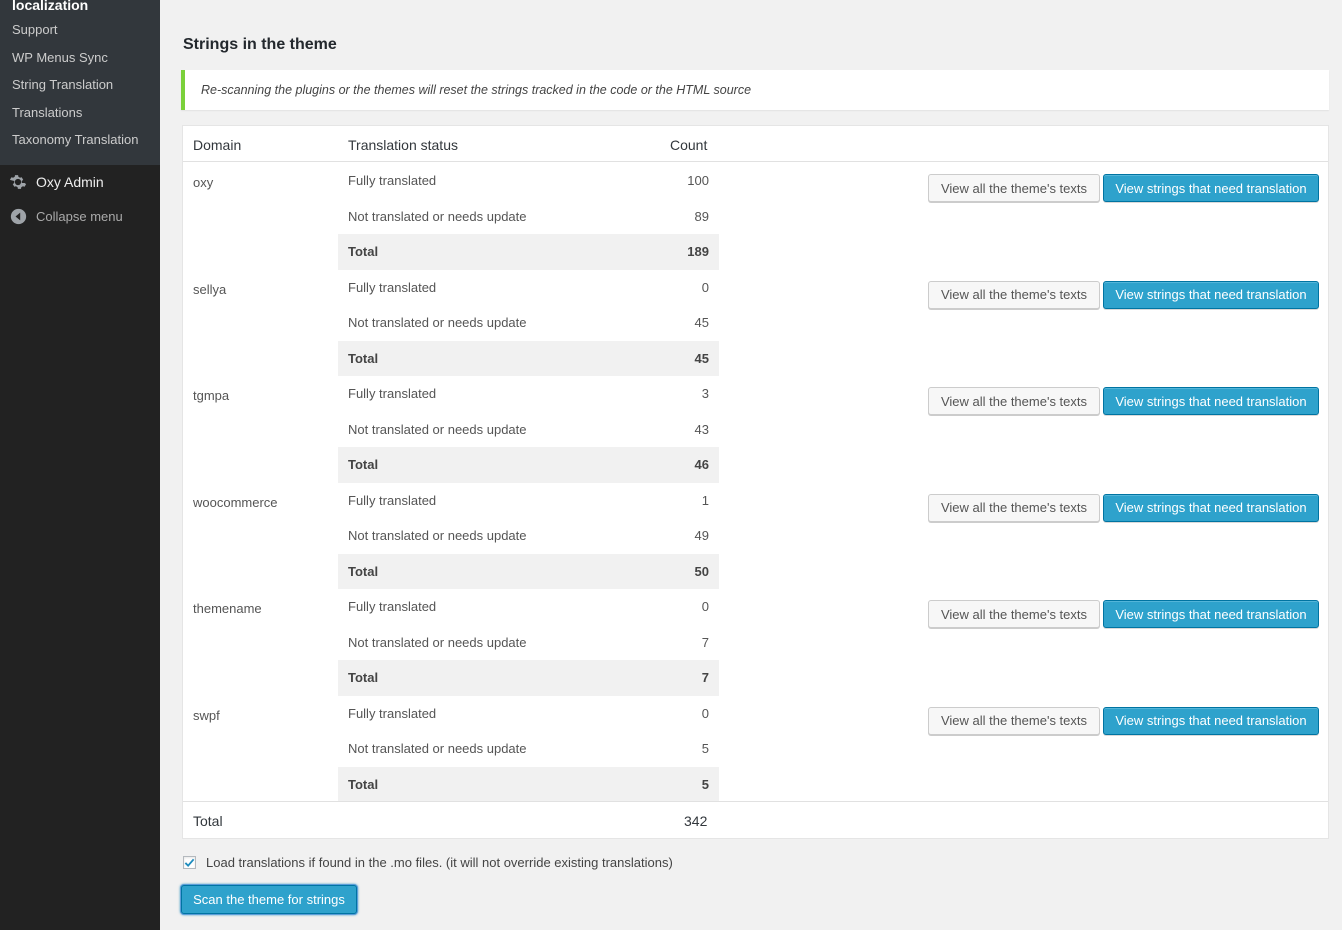 Image resolution: width=1342 pixels, height=930 pixels. What do you see at coordinates (528, 430) in the screenshot?
I see `status-row: Not translated or needs update 43` at bounding box center [528, 430].